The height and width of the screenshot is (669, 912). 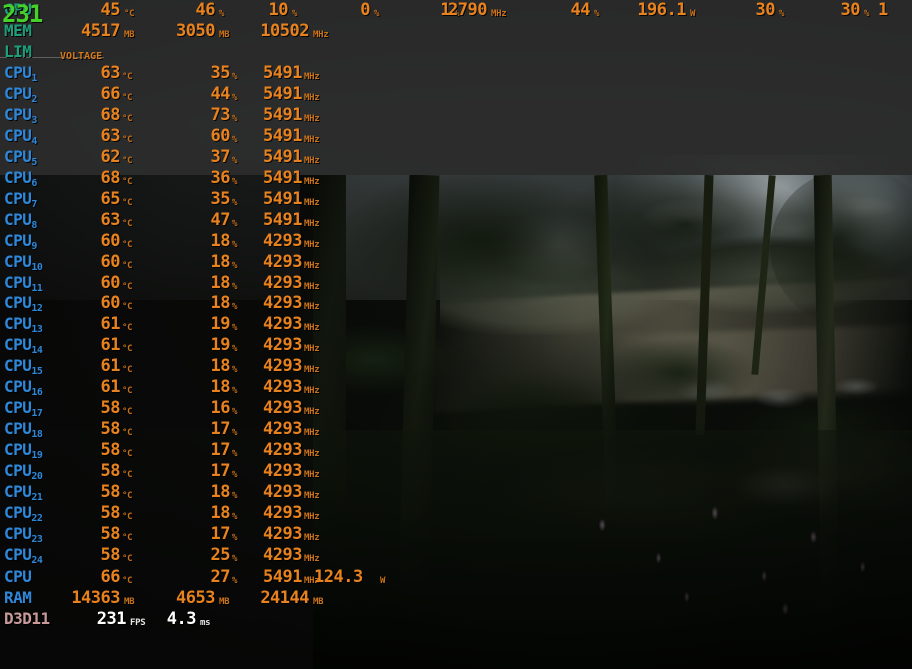 What do you see at coordinates (365, 10) in the screenshot?
I see `gpu-field4-value: 0` at bounding box center [365, 10].